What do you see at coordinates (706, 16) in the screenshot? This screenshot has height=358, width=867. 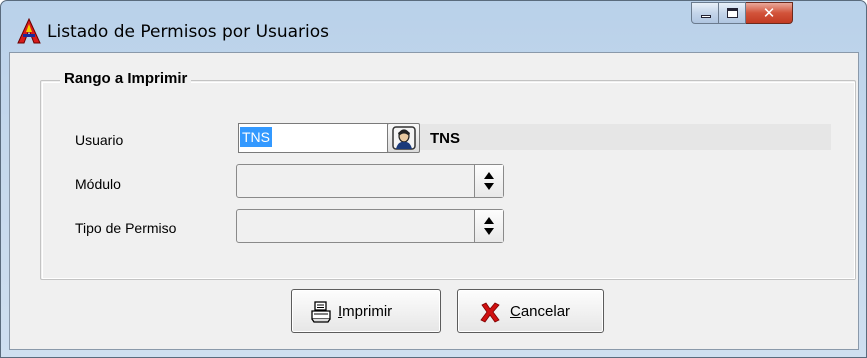 I see `minimize-icon` at bounding box center [706, 16].